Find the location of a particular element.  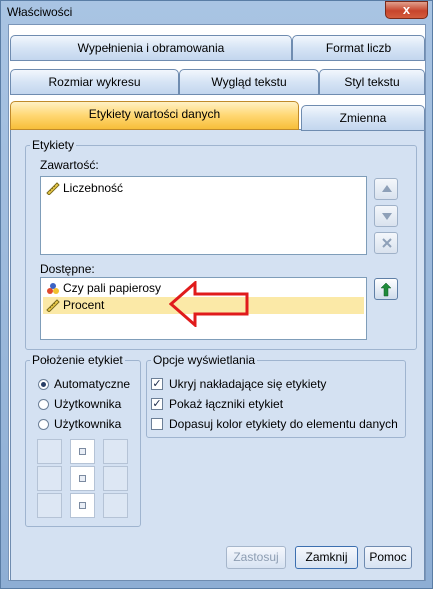

show-leader-lines-checkbox: ✓ is located at coordinates (157, 404).